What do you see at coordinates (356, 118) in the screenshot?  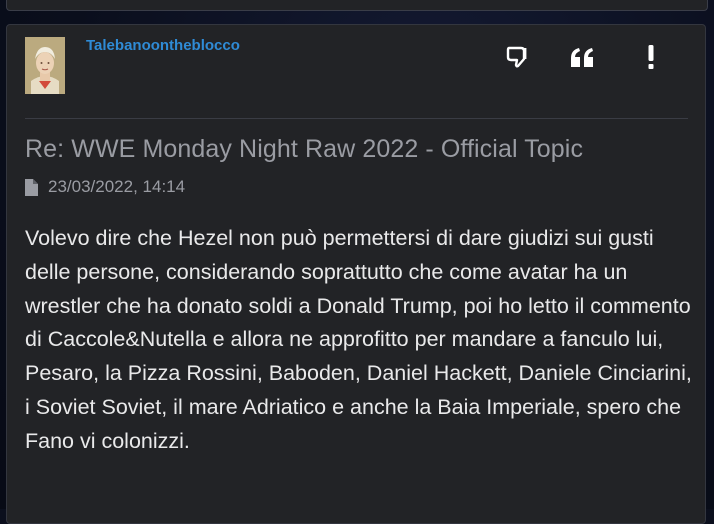 I see `post-header-divider` at bounding box center [356, 118].